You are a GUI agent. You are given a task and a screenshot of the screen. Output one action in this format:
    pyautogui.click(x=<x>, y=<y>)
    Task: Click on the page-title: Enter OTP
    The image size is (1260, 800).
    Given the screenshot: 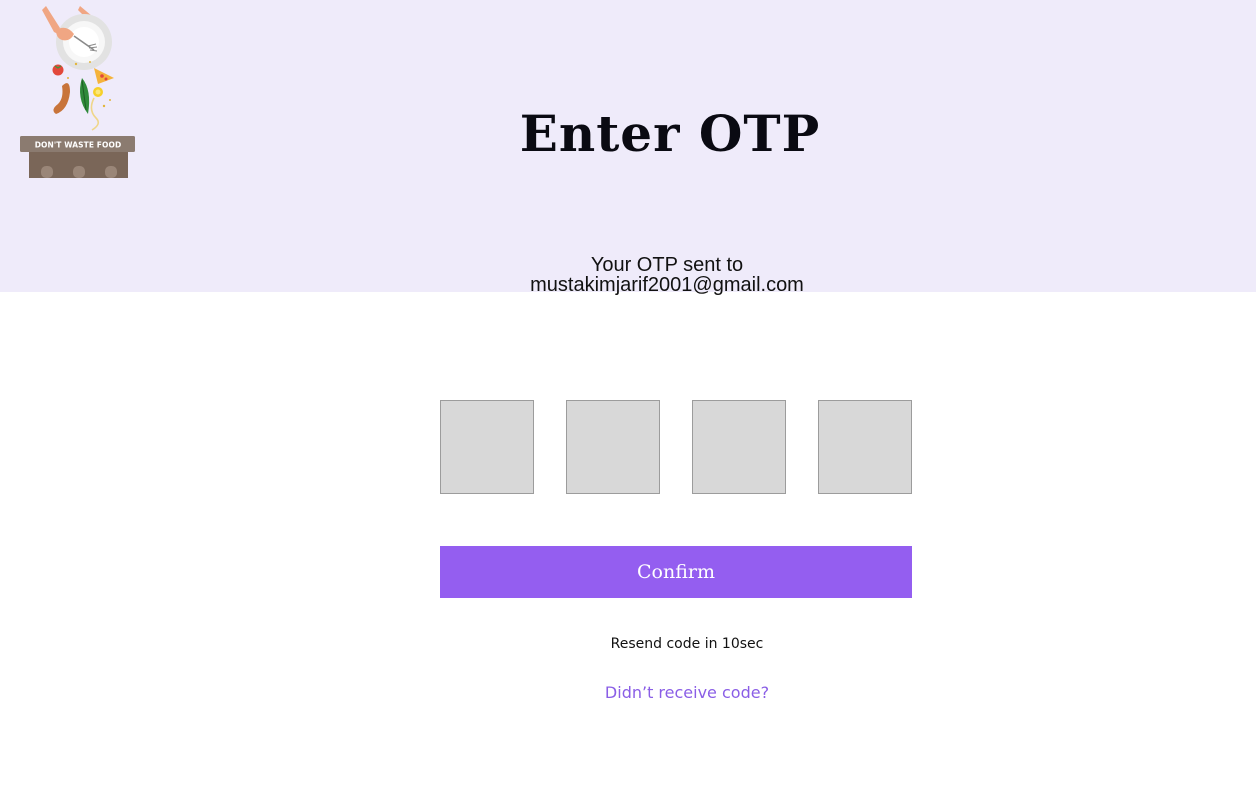 What is the action you would take?
    pyautogui.click(x=670, y=133)
    